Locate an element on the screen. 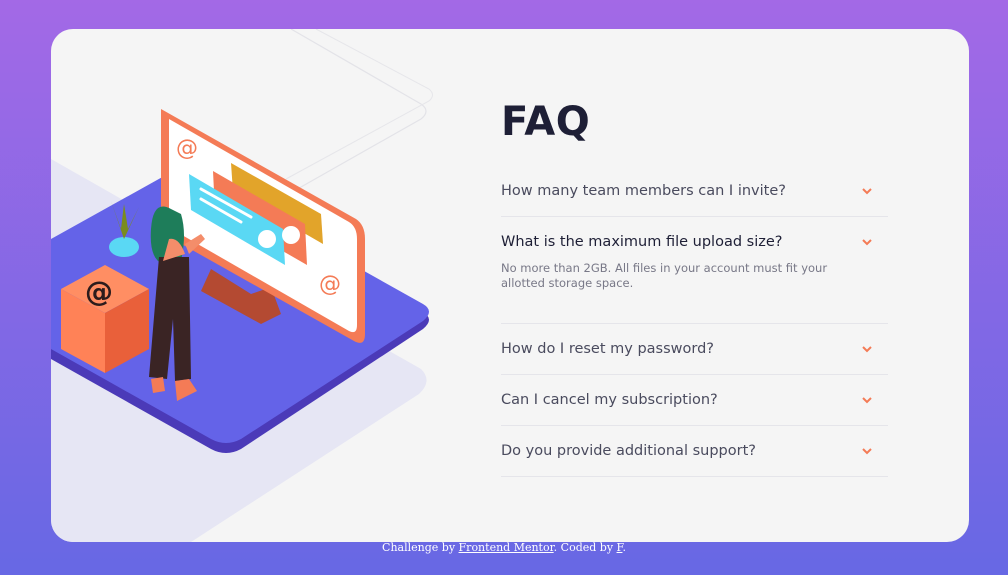  faq-question-button: Can I cancel my subscription? is located at coordinates (694, 400).